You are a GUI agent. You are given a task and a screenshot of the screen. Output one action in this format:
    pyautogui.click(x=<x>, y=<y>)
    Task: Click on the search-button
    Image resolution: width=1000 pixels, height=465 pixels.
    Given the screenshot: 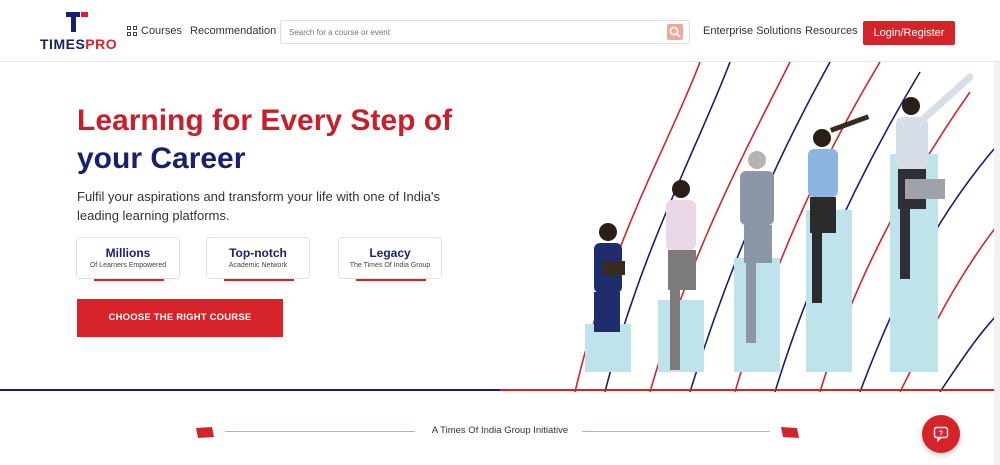 What is the action you would take?
    pyautogui.click(x=675, y=32)
    